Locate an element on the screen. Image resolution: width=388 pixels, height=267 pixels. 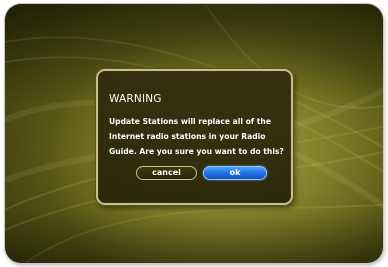
dialog-message-line: Update Stations will replace all of the is located at coordinates (190, 121).